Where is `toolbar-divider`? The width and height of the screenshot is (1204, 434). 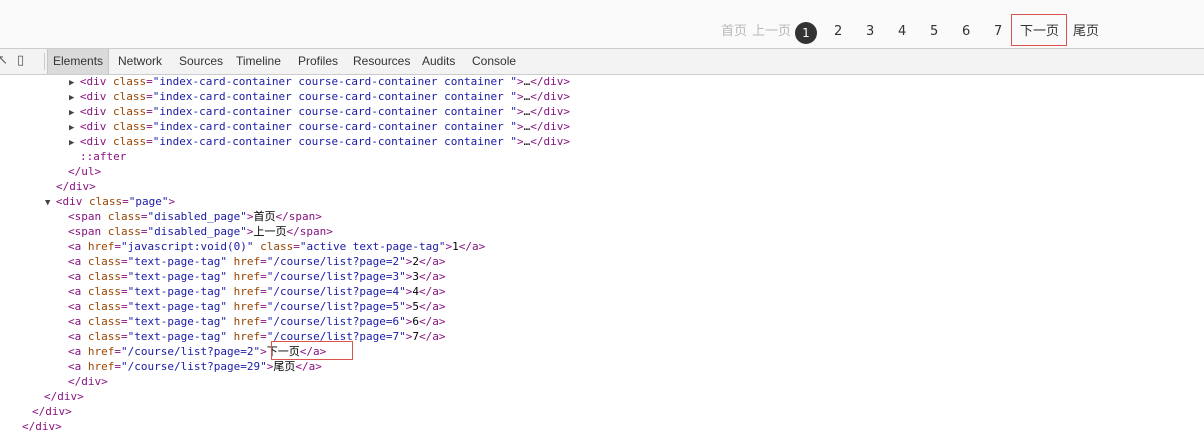
toolbar-divider is located at coordinates (44, 61).